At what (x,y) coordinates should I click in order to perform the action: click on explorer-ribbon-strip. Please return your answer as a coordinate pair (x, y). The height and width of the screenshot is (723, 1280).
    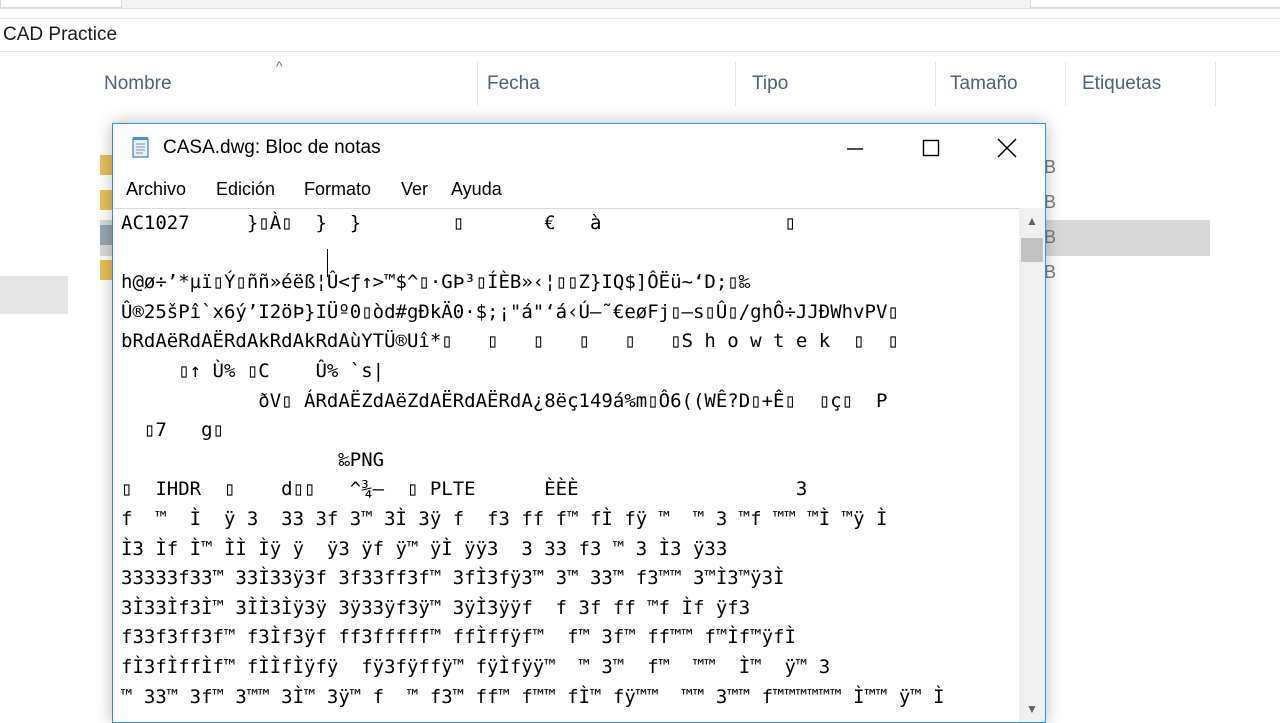
    Looking at the image, I should click on (640, 4).